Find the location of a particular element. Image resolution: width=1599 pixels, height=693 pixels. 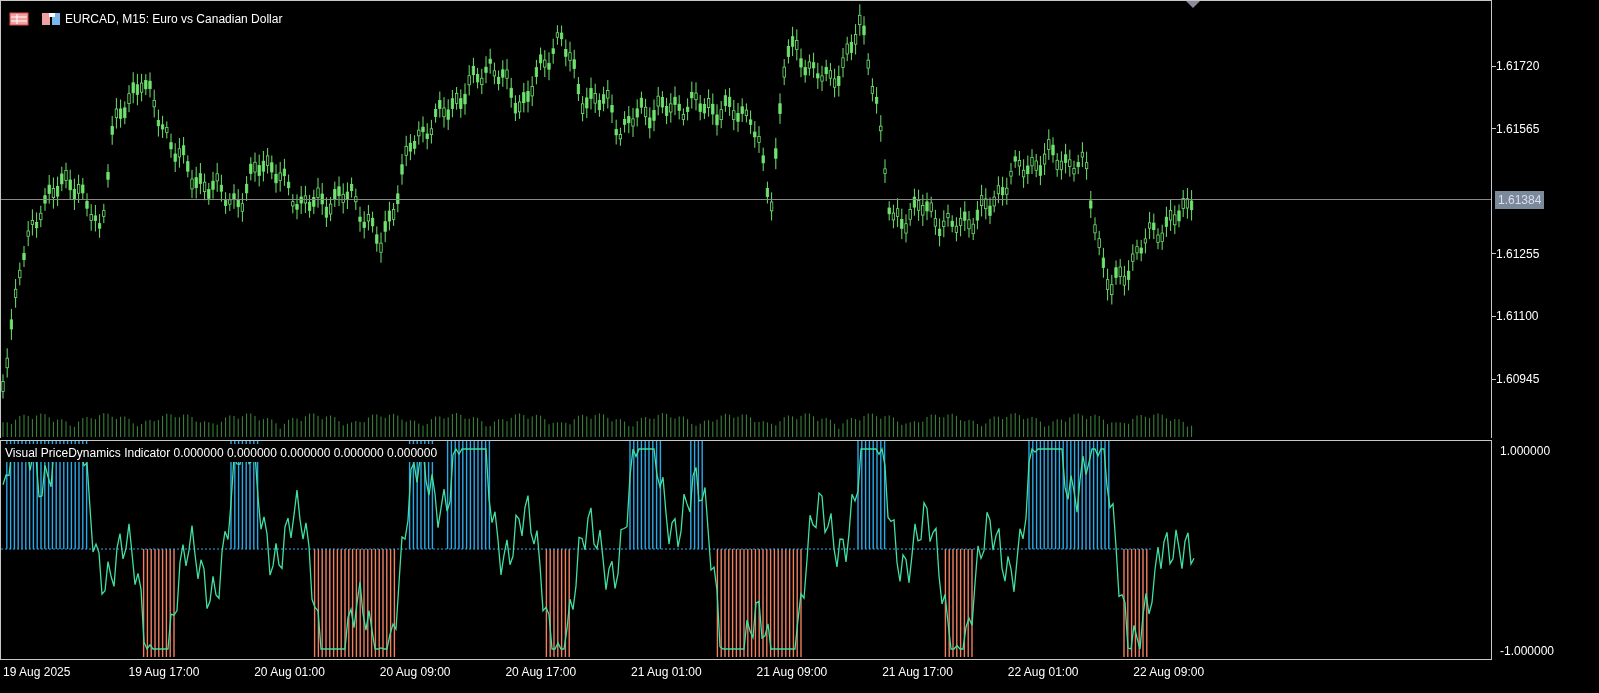

price-tick-label: 1.61100 is located at coordinates (1517, 317).